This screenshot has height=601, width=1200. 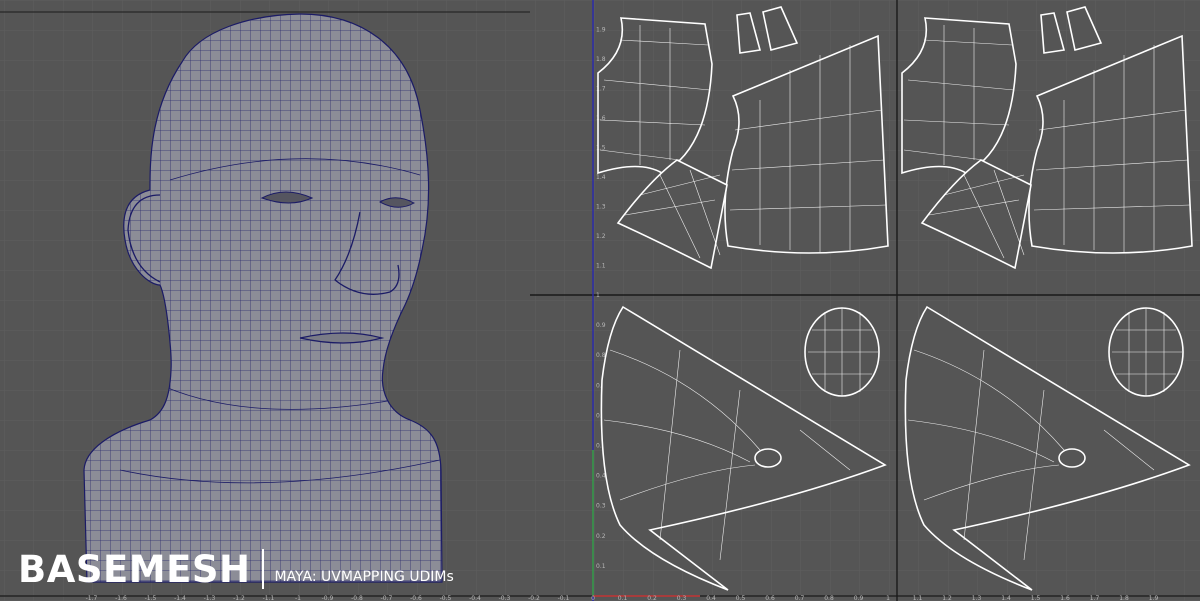 What do you see at coordinates (364, 577) in the screenshot?
I see `brand-subtitle: MAYA: UVMAPPING UDIMs` at bounding box center [364, 577].